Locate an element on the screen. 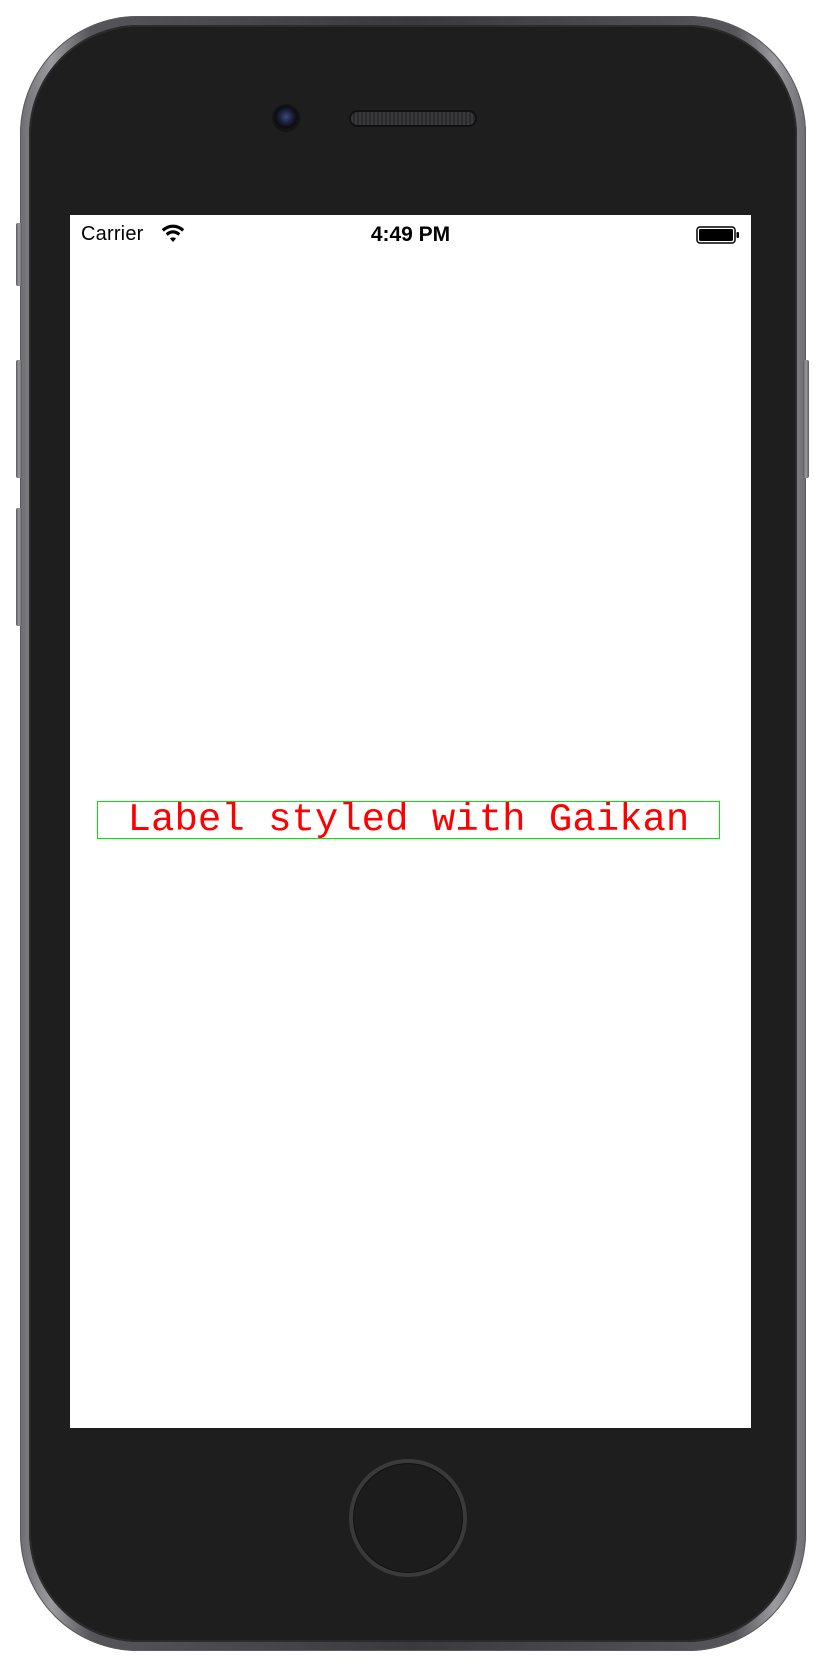 Image resolution: width=825 pixels, height=1667 pixels. gaikan-styled-label: Label styled with Gaikan is located at coordinates (408, 820).